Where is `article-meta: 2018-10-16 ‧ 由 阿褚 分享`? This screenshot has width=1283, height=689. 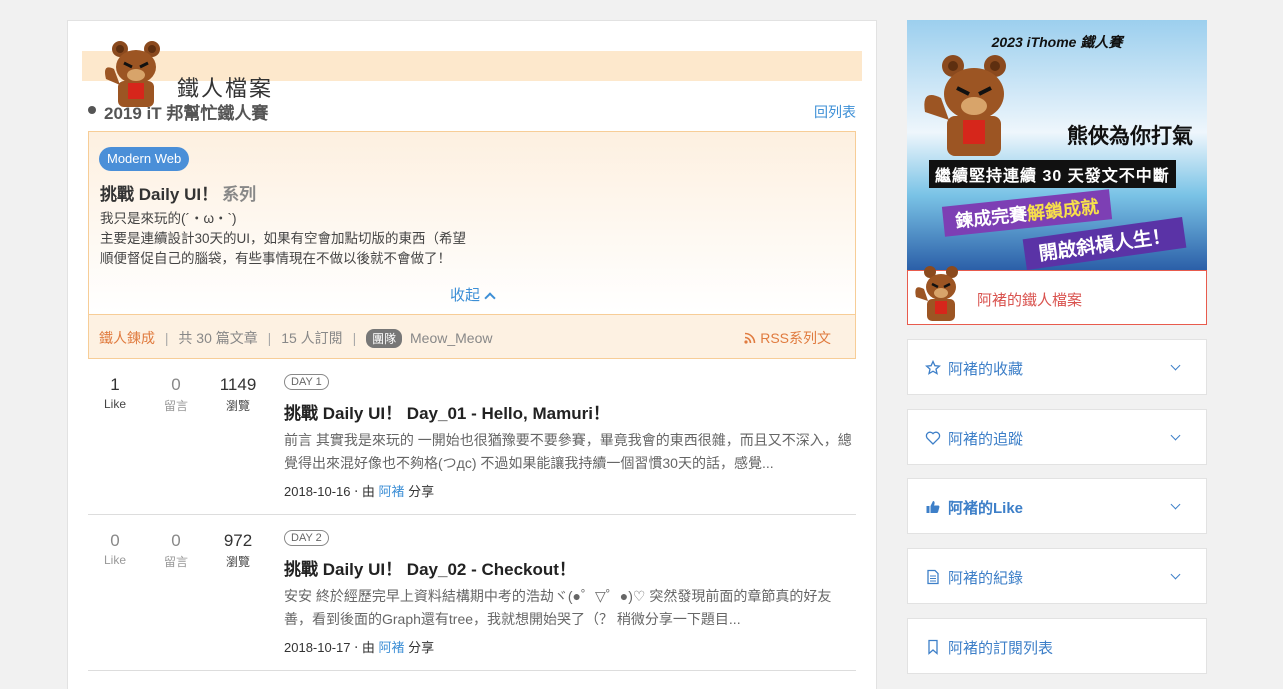
article-meta: 2018-10-16 ‧ 由 阿褚 分享 is located at coordinates (359, 490).